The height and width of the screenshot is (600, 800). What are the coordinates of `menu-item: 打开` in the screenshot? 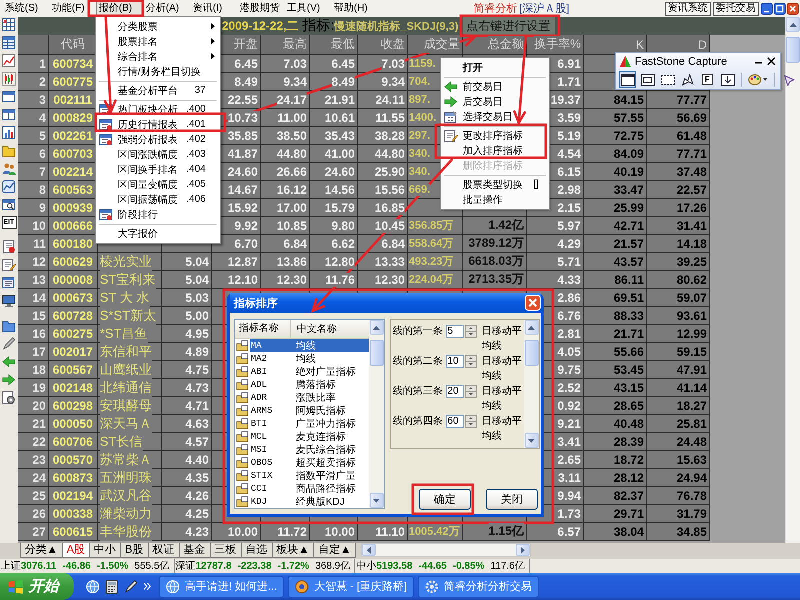 It's located at (495, 67).